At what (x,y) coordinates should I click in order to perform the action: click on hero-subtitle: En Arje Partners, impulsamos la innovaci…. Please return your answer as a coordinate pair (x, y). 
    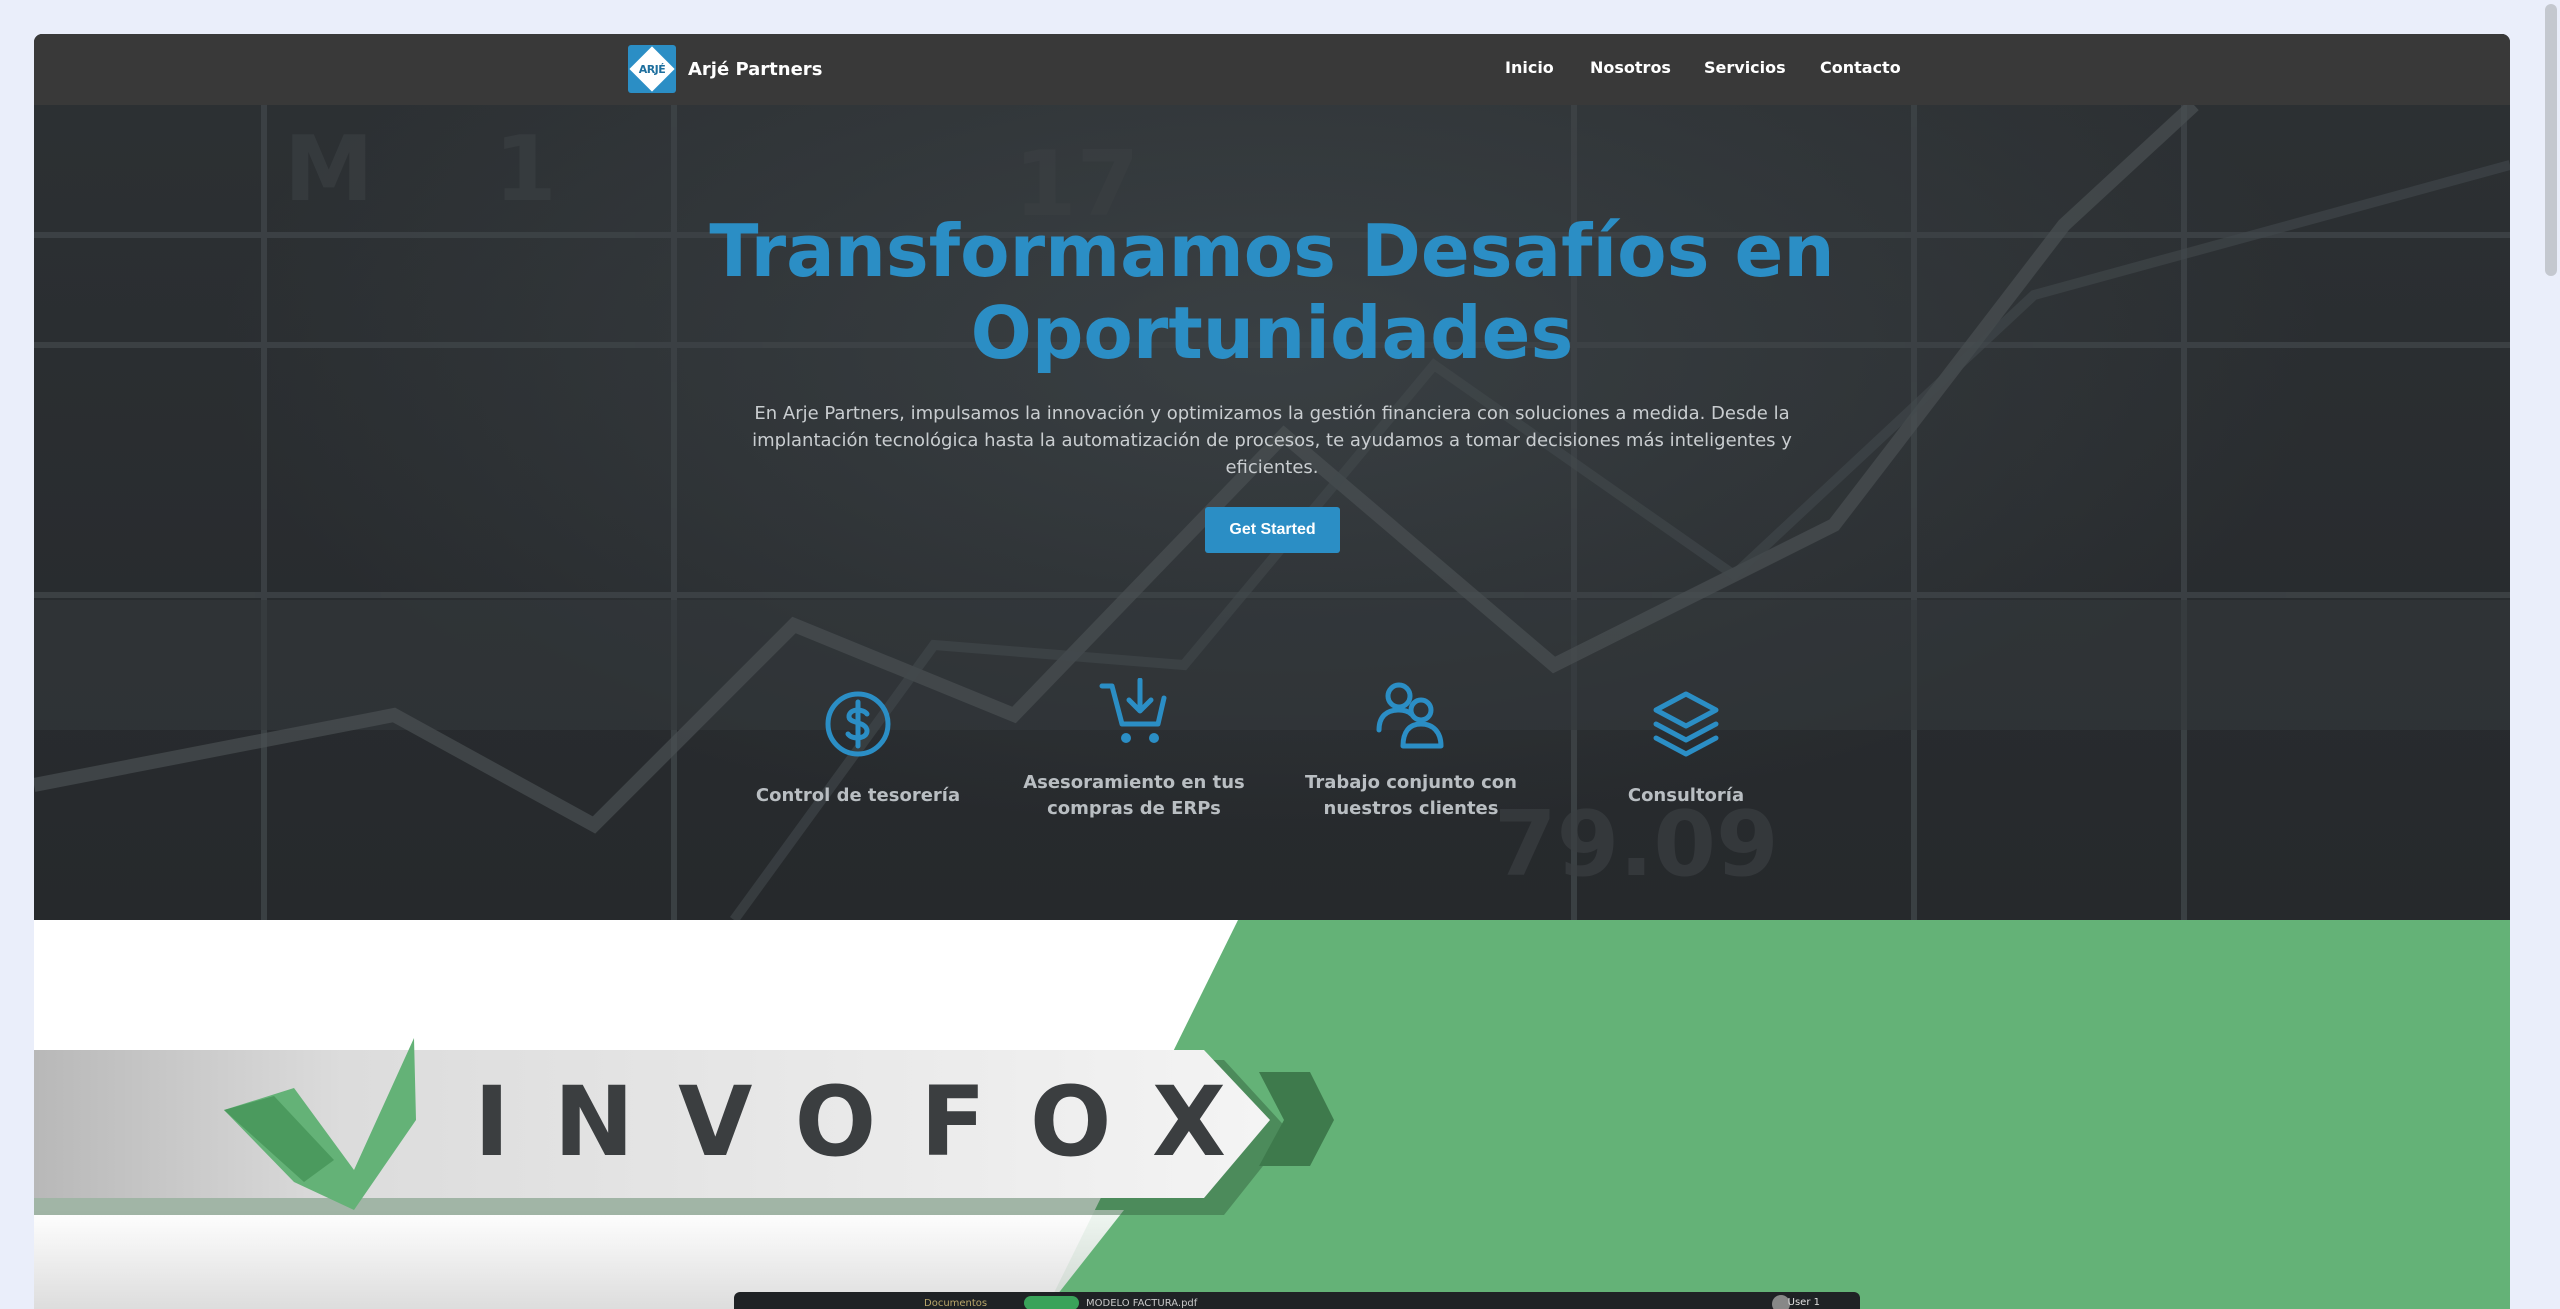
    Looking at the image, I should click on (1272, 440).